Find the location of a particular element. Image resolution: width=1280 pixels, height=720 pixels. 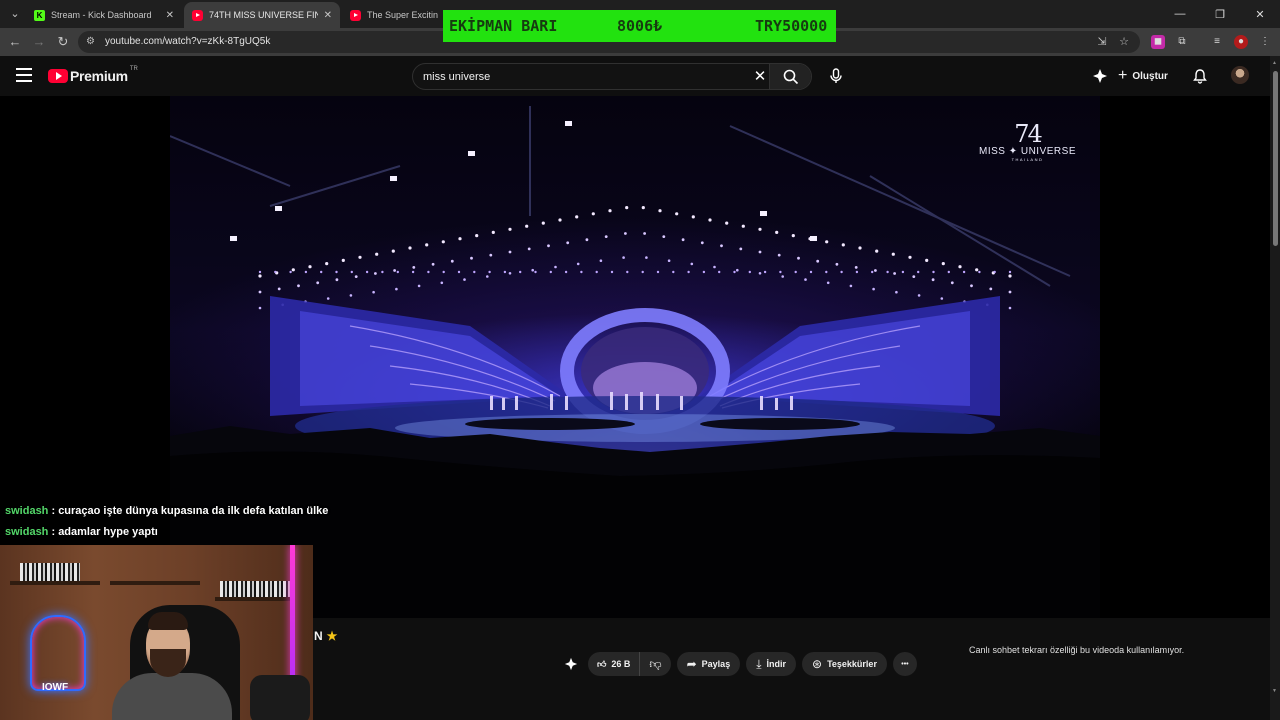

browser-menu-icon: ⋮ is located at coordinates (1265, 42).